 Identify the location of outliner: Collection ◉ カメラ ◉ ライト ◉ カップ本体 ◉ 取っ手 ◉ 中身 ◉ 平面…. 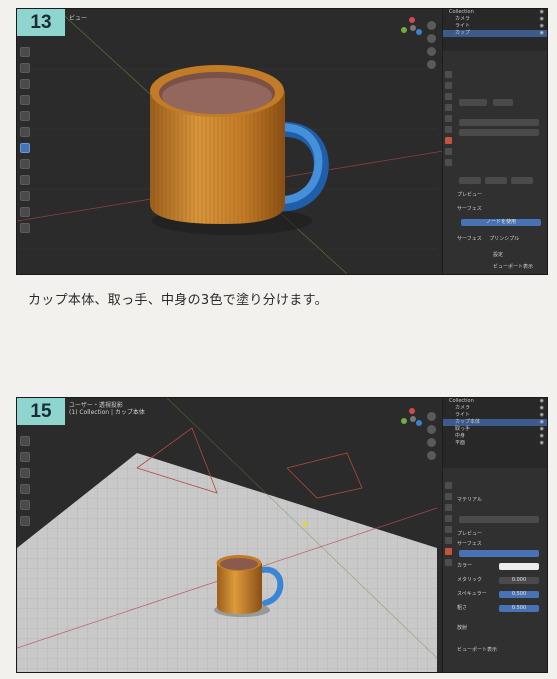
(495, 433).